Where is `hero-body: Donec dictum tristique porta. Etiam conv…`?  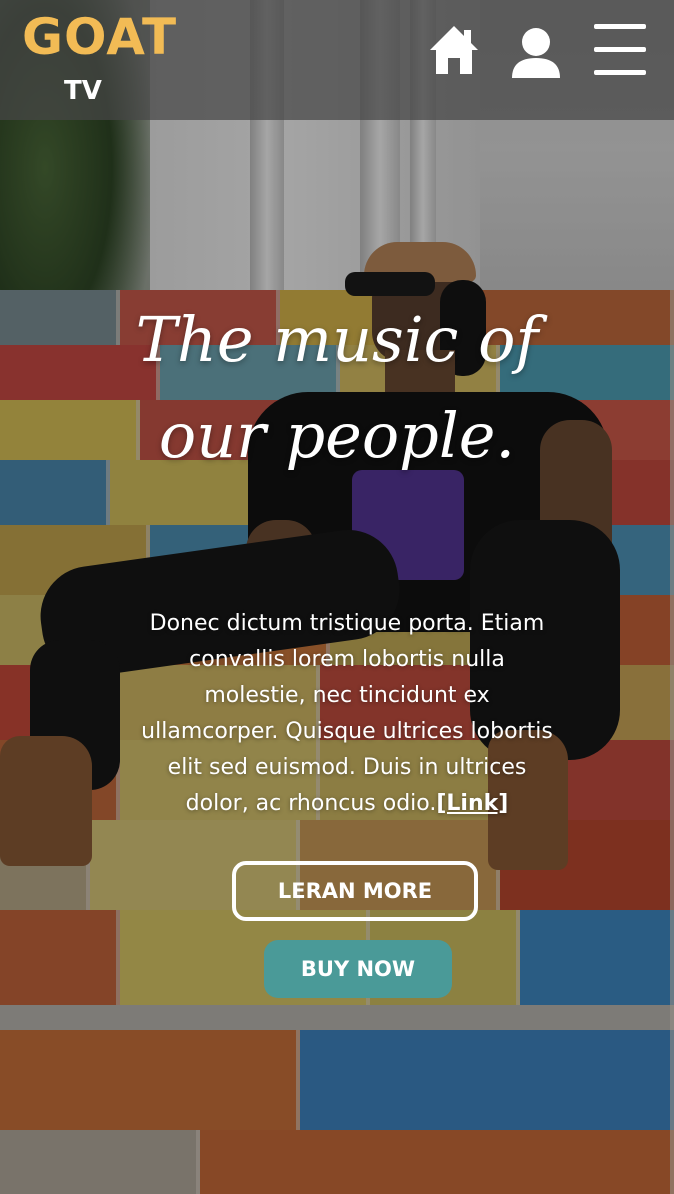
hero-body: Donec dictum tristique porta. Etiam conv… is located at coordinates (347, 714).